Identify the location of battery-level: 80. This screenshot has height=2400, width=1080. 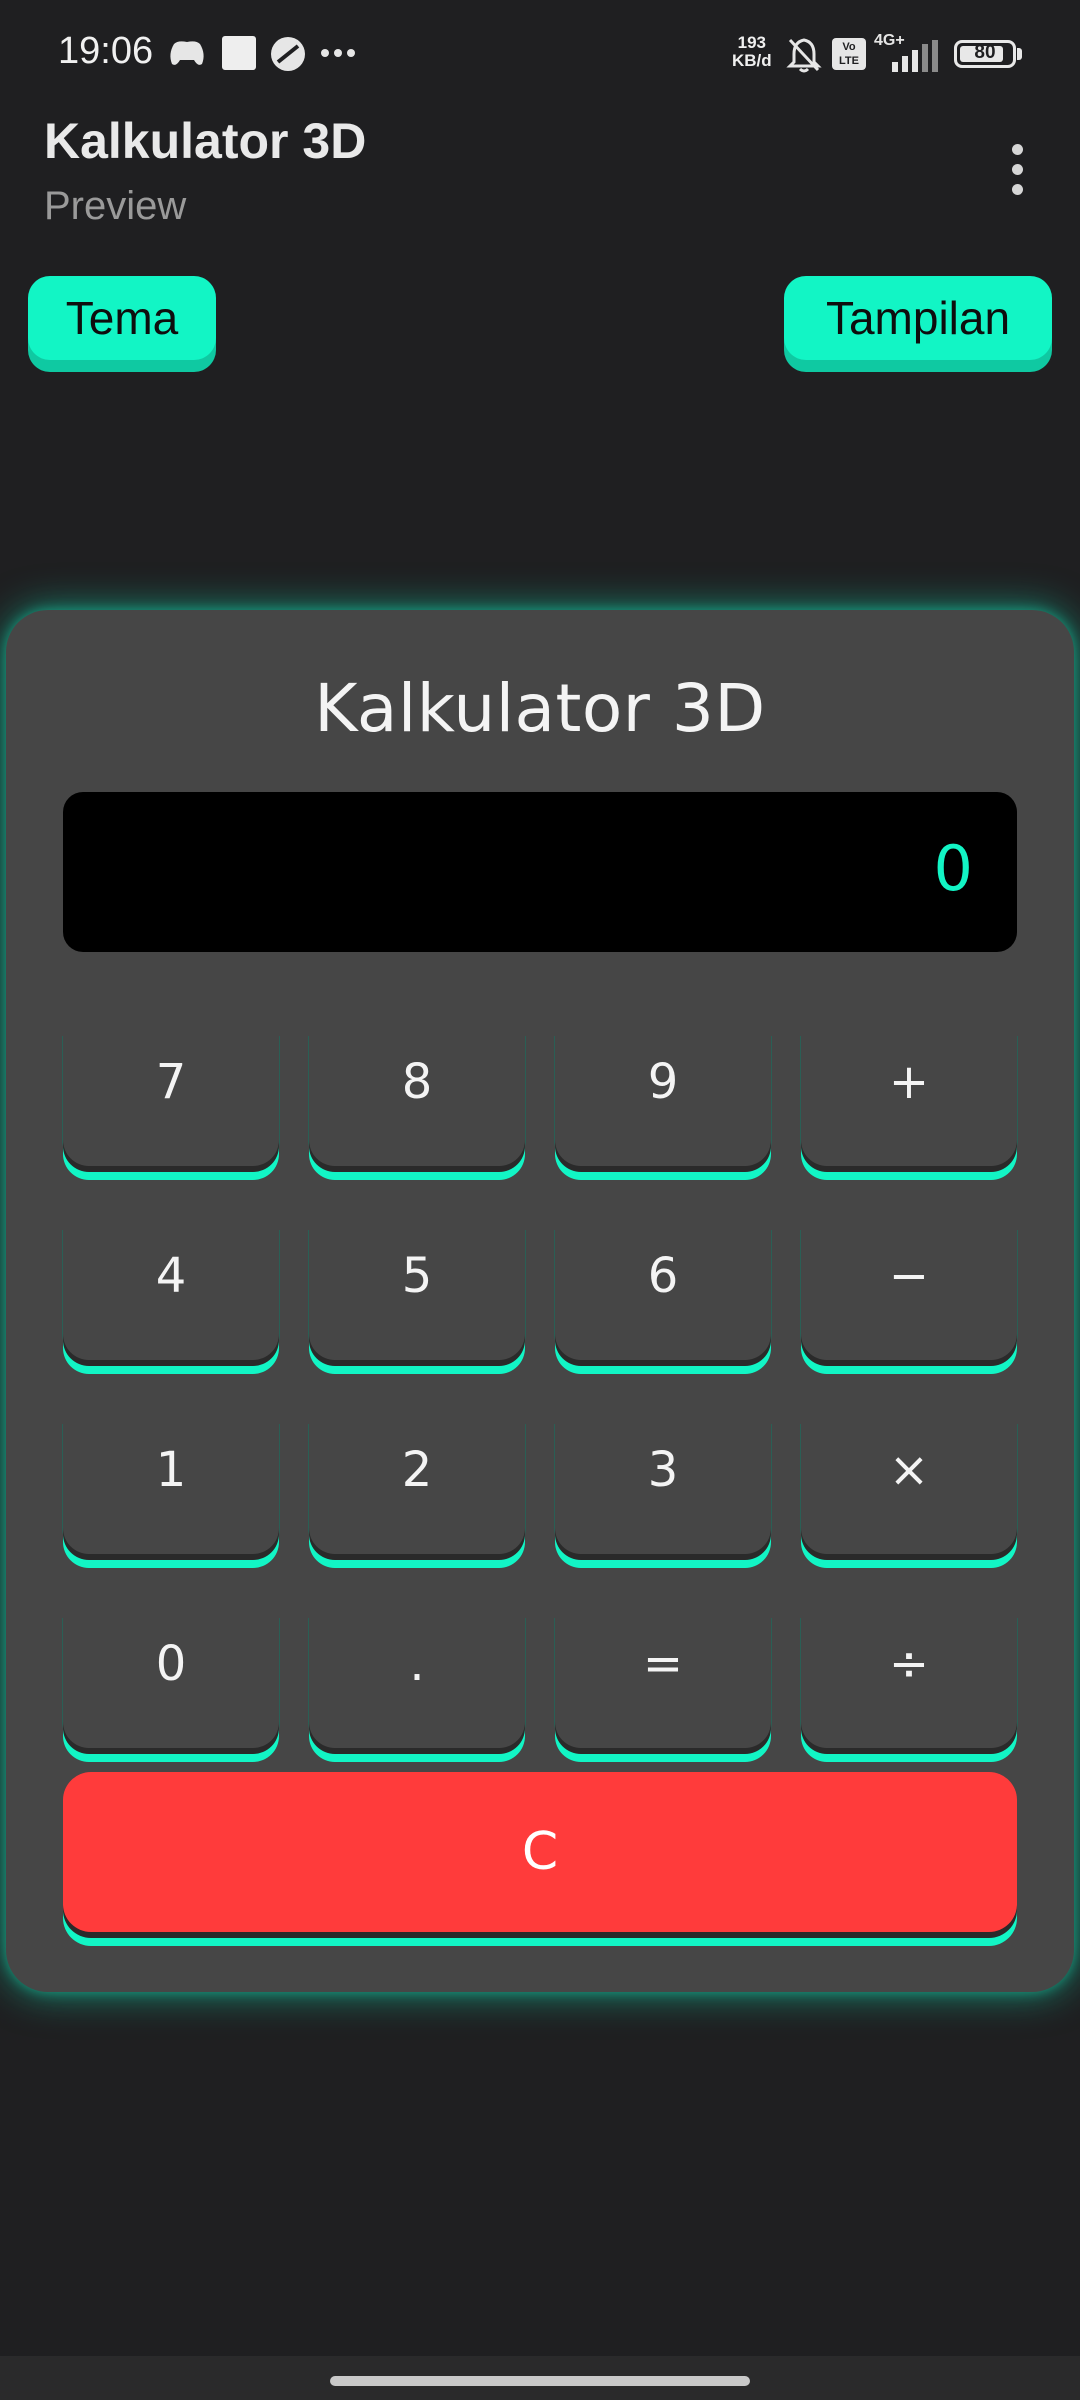
(985, 52).